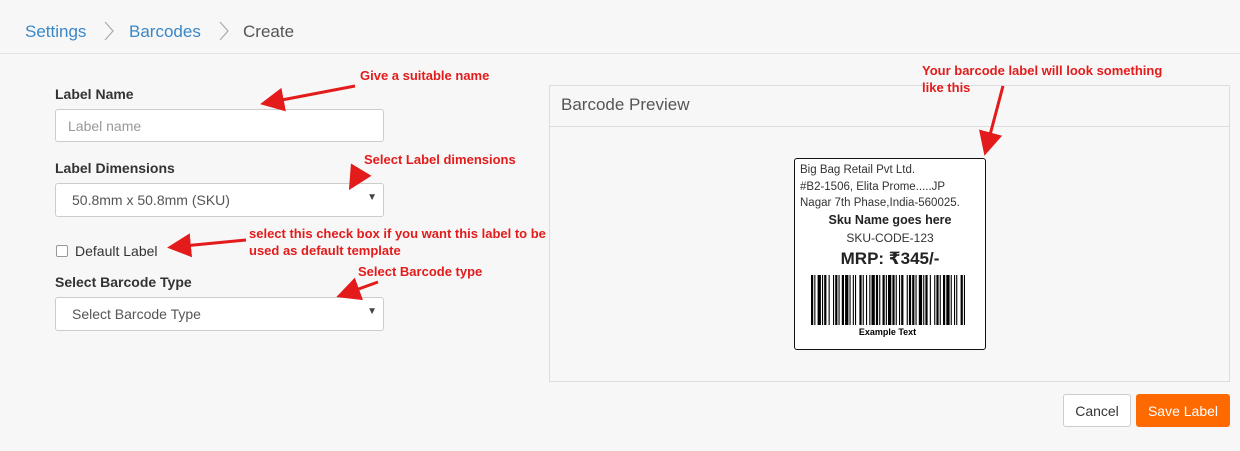 Image resolution: width=1240 pixels, height=451 pixels. Describe the element at coordinates (55, 32) in the screenshot. I see `breadcrumb-settings: Settings` at that location.